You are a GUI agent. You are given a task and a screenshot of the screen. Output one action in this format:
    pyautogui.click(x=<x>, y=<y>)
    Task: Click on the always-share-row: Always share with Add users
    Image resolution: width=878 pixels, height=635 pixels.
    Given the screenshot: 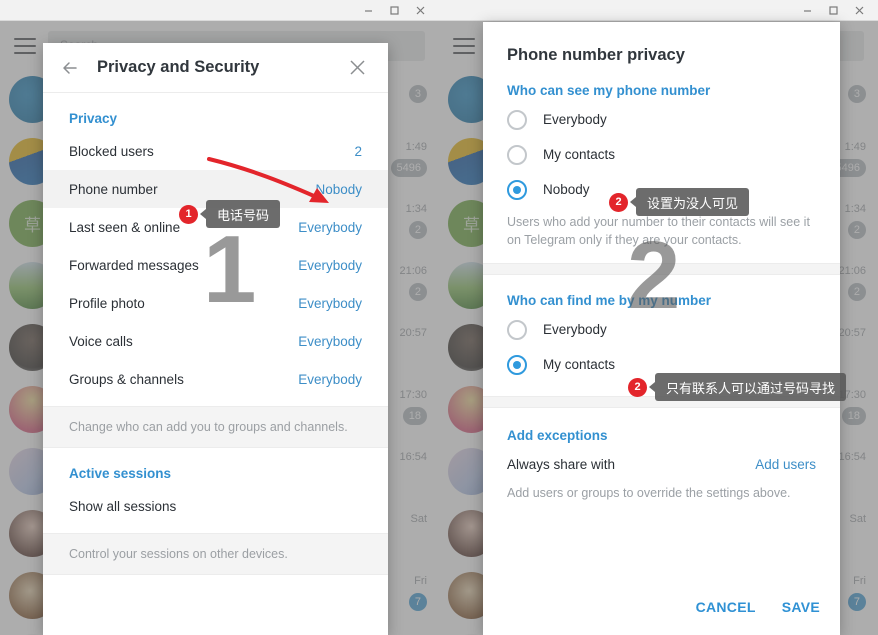 What is the action you would take?
    pyautogui.click(x=661, y=457)
    